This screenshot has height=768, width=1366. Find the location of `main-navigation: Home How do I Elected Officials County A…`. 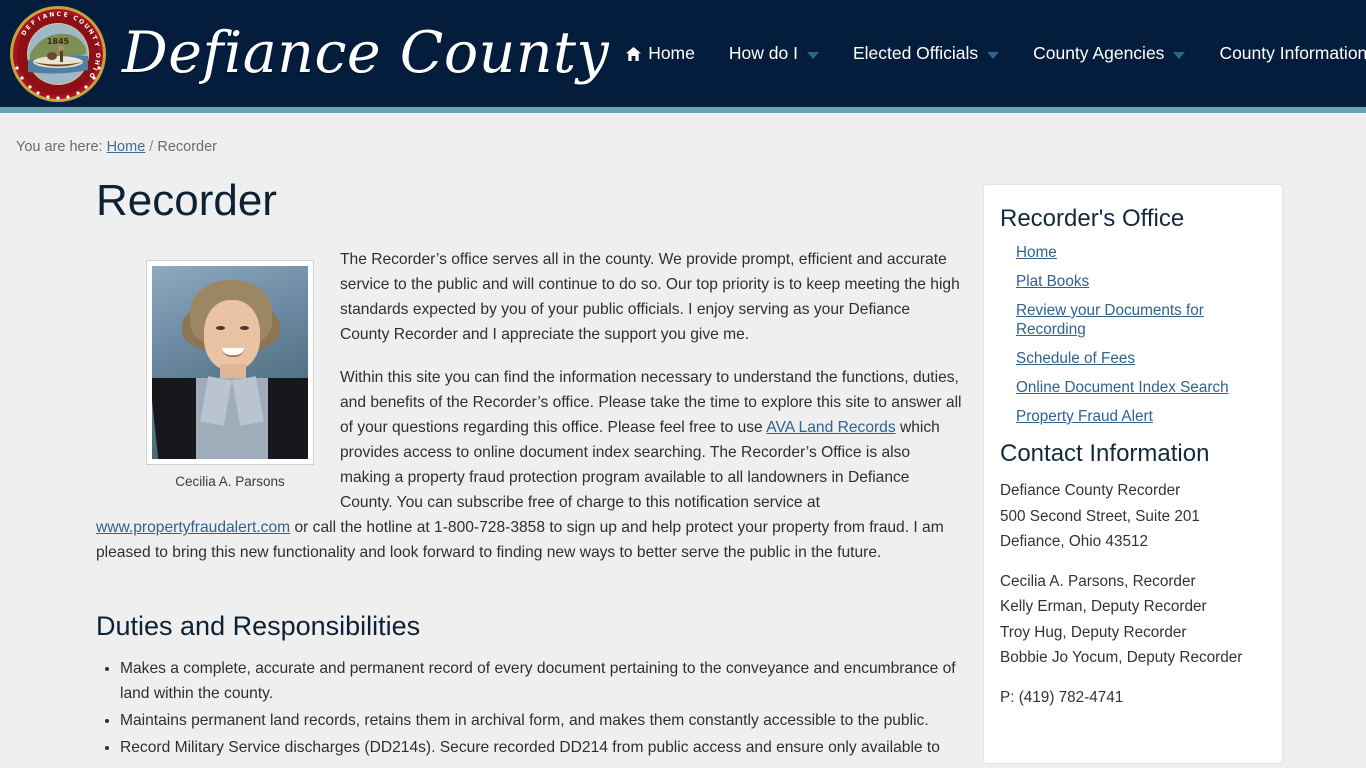

main-navigation: Home How do I Elected Officials County A… is located at coordinates (987, 54).